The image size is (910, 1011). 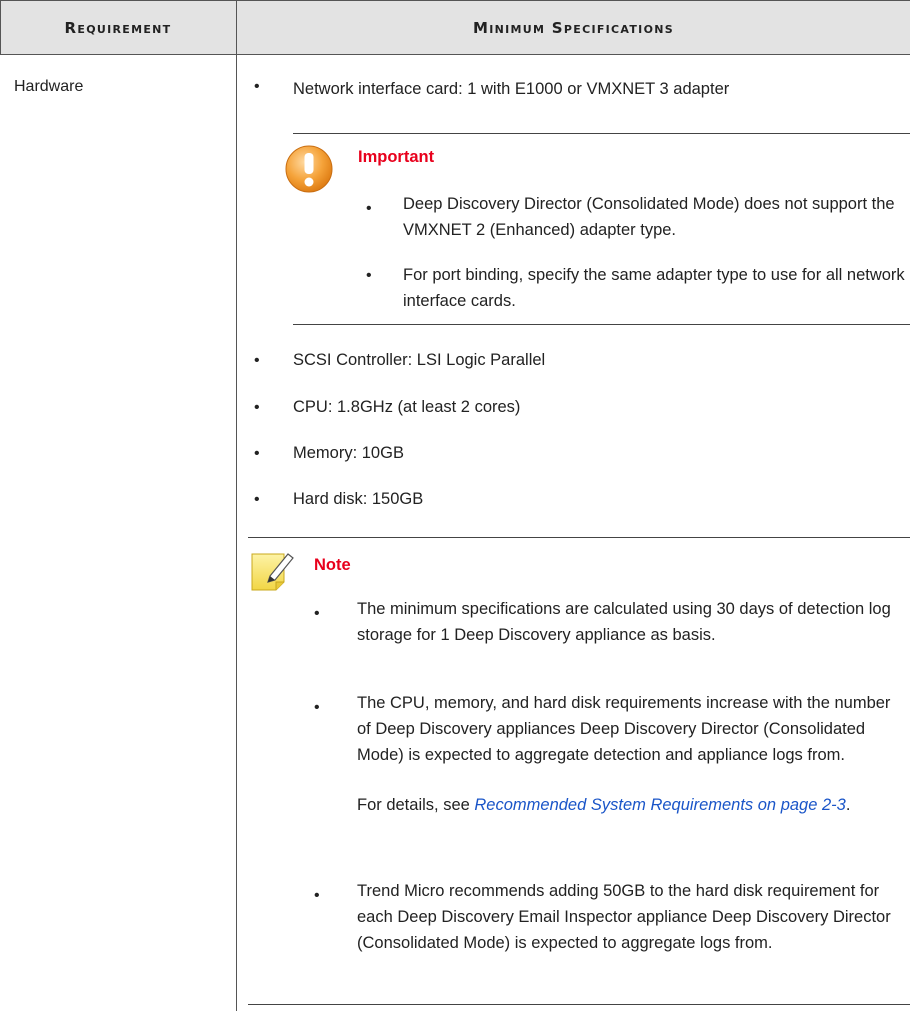 I want to click on header-minimum-specifications: Minimum Specifications, so click(x=573, y=27).